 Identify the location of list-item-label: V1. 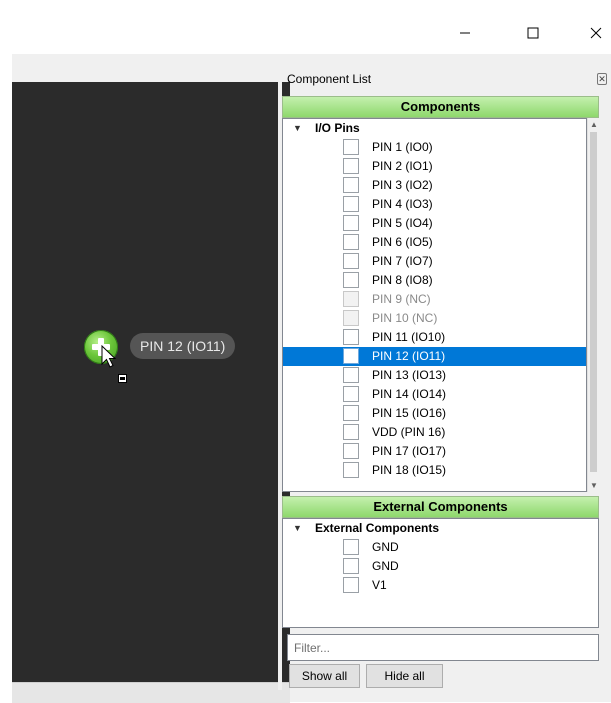
(379, 585).